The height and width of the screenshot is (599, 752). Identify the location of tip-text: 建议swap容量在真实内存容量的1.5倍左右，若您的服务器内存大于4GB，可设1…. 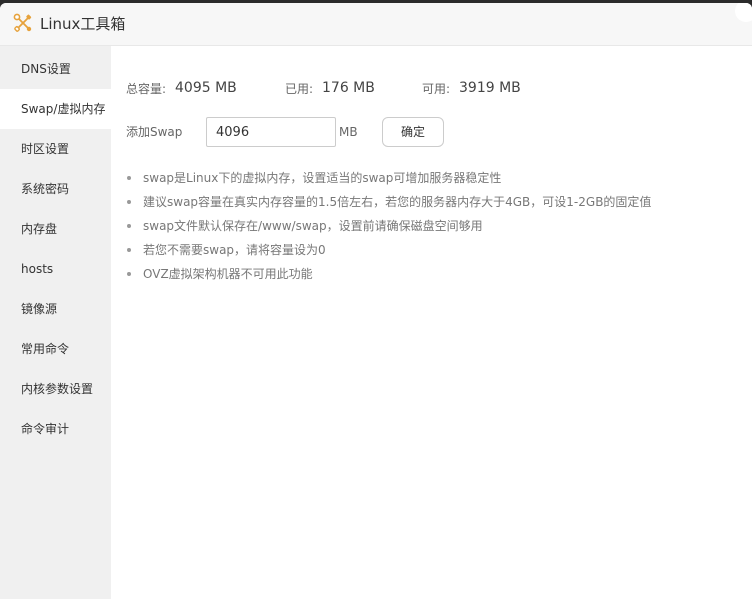
(397, 202).